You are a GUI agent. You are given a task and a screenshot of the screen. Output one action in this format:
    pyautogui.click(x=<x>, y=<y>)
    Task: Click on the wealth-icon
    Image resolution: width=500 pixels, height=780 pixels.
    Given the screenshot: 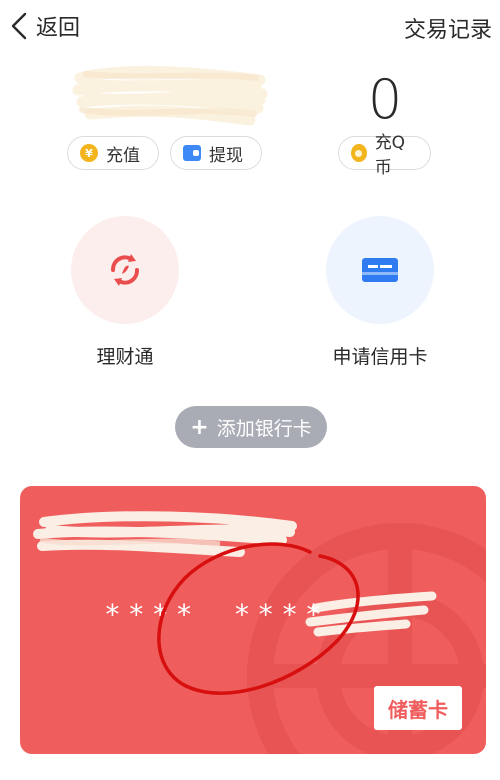 What is the action you would take?
    pyautogui.click(x=125, y=270)
    